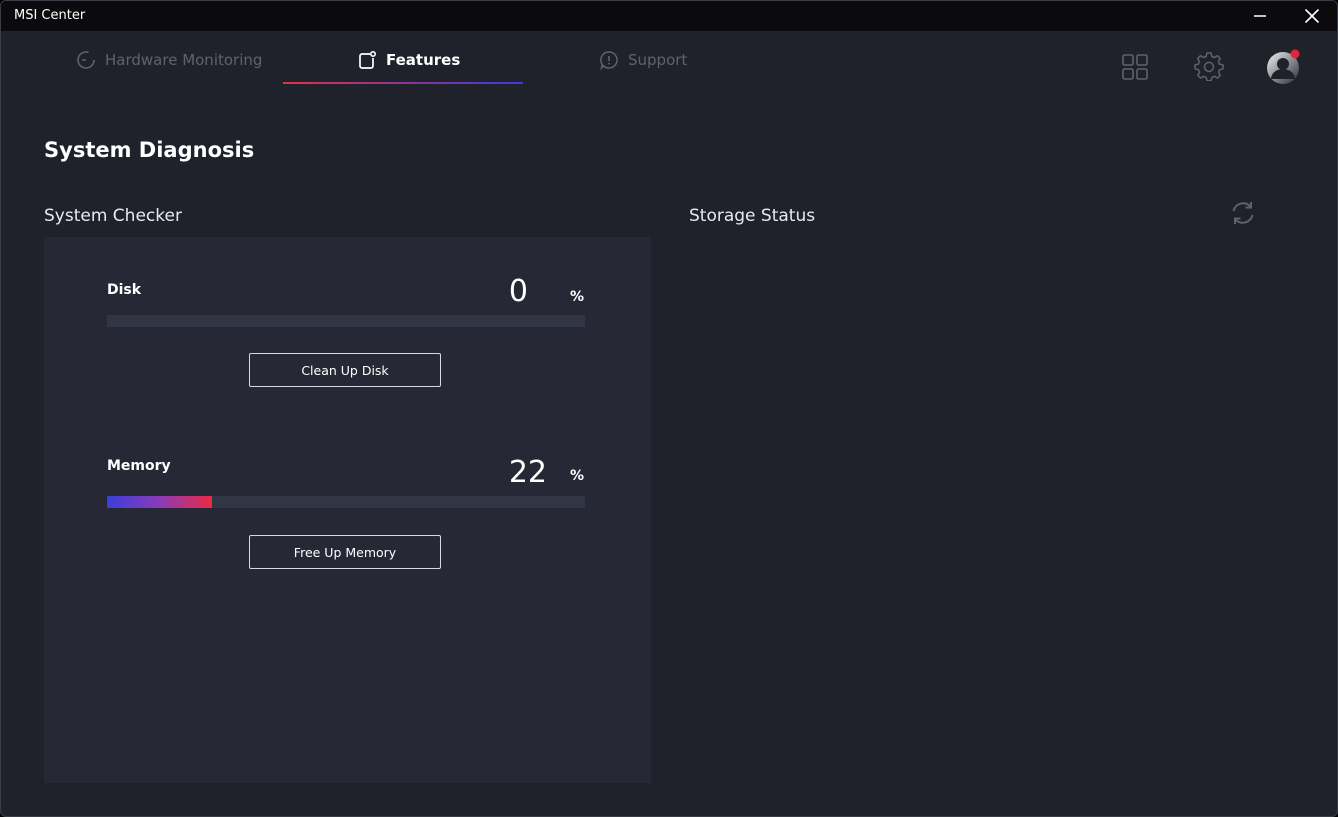 Image resolution: width=1338 pixels, height=817 pixels. What do you see at coordinates (423, 60) in the screenshot?
I see `tab-label: Features` at bounding box center [423, 60].